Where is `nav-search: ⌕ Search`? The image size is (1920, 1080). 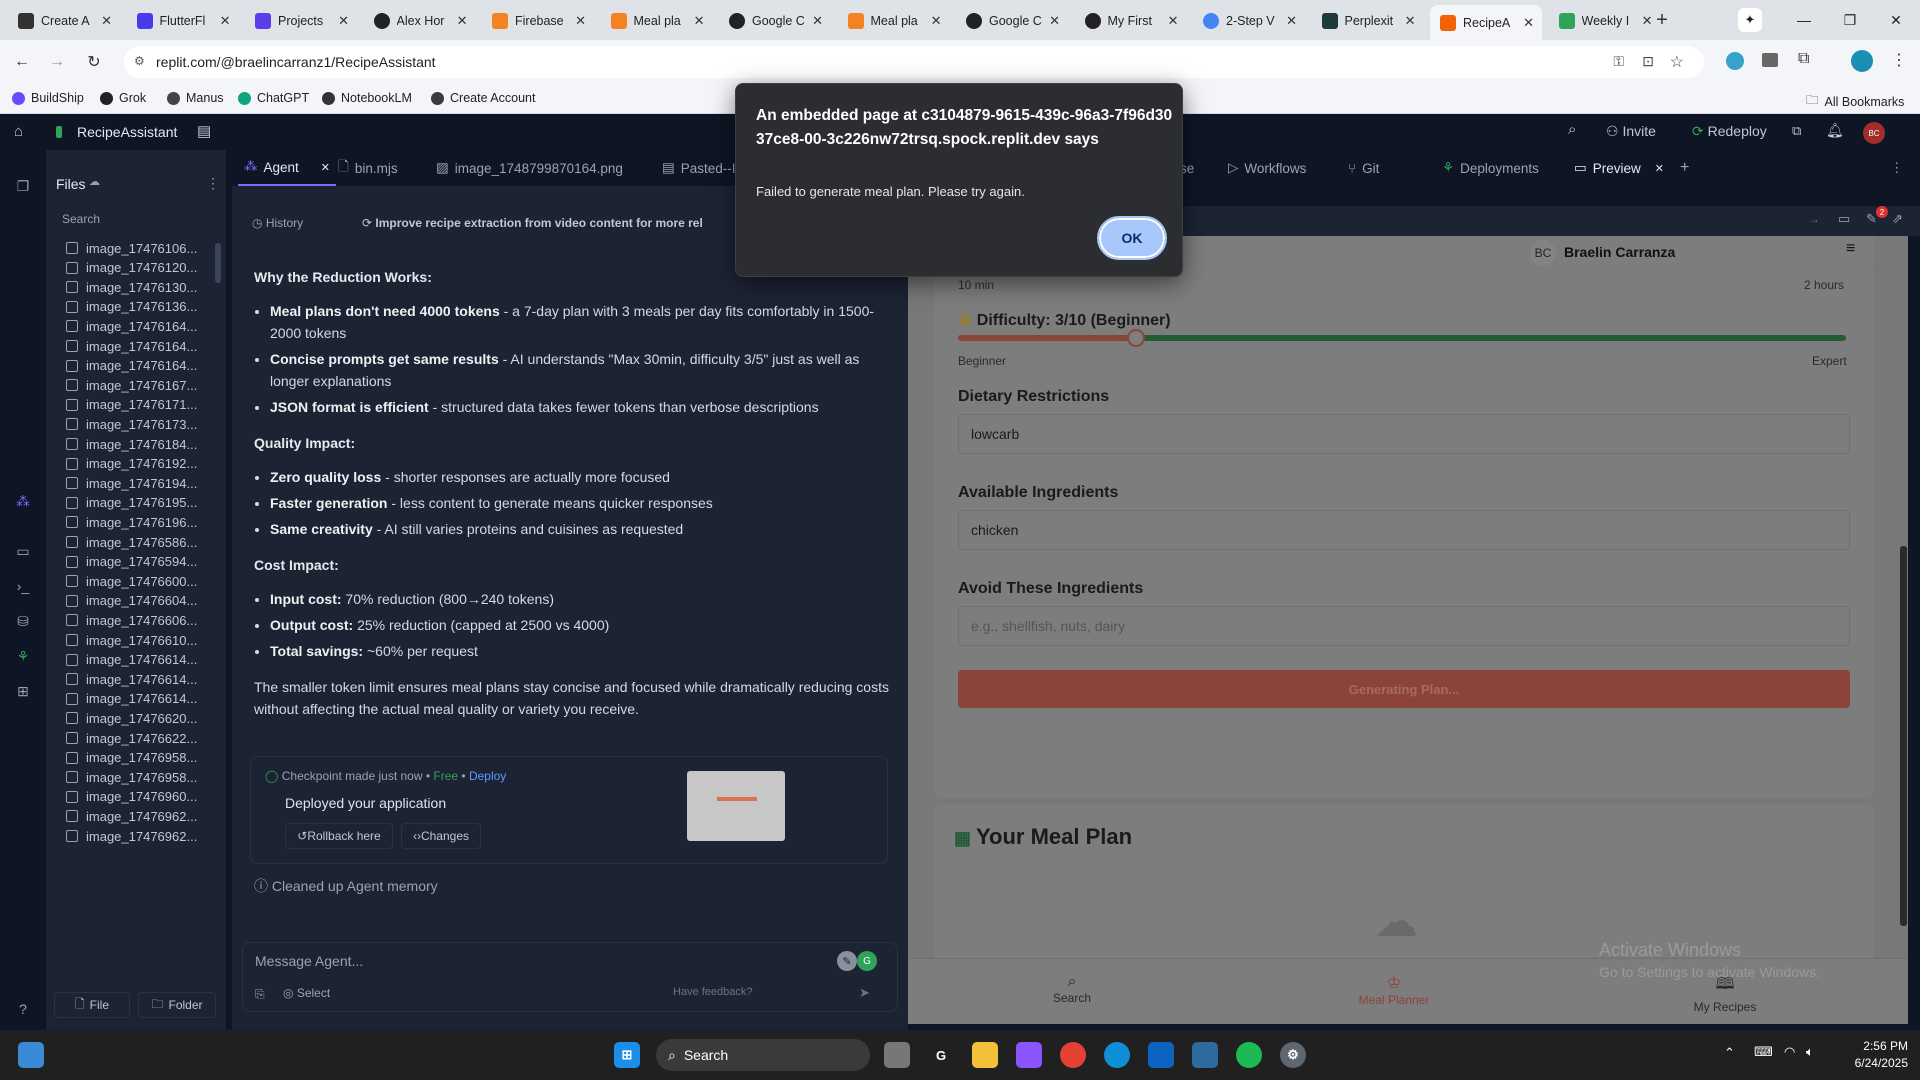
nav-search: ⌕ Search is located at coordinates (1072, 989).